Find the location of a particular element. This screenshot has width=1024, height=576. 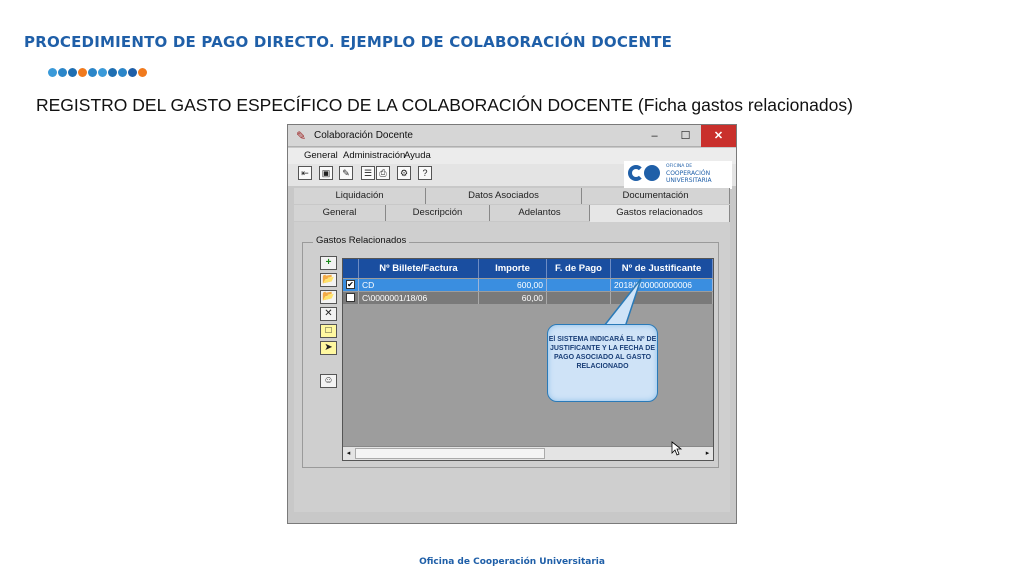

edit-document-icon: ➤ is located at coordinates (328, 348).